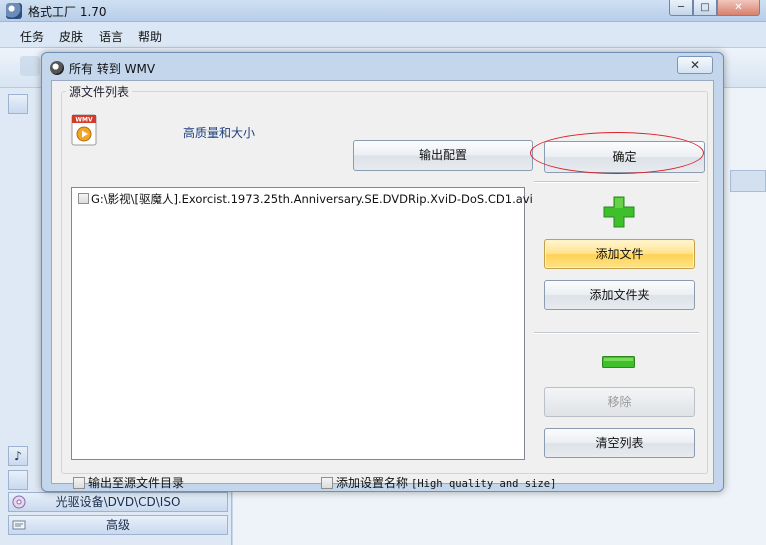 The height and width of the screenshot is (545, 766). Describe the element at coordinates (383, 35) in the screenshot. I see `menu-bar: 任务 皮肤 语言 帮助` at that location.